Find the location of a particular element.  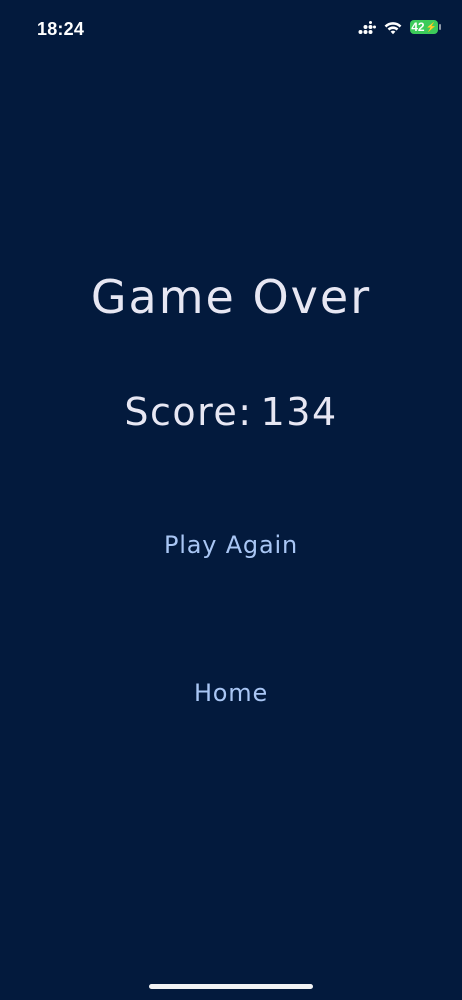

game-over-title: Game Over is located at coordinates (231, 297).